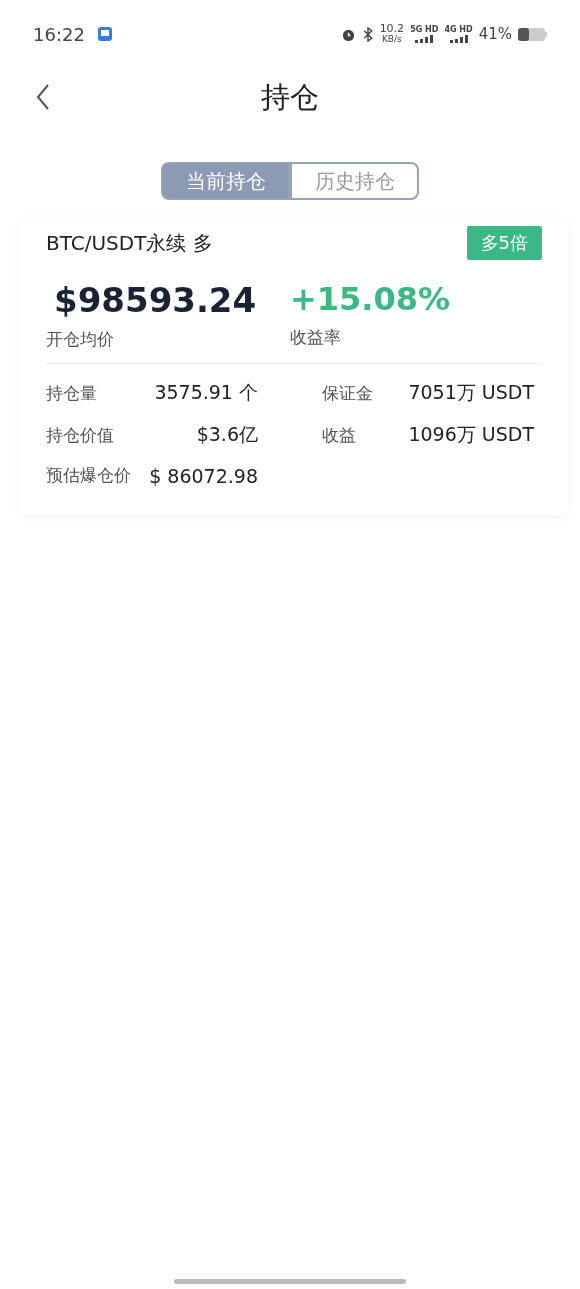 Image resolution: width=580 pixels, height=1289 pixels. I want to click on battery-percent: 41%, so click(495, 34).